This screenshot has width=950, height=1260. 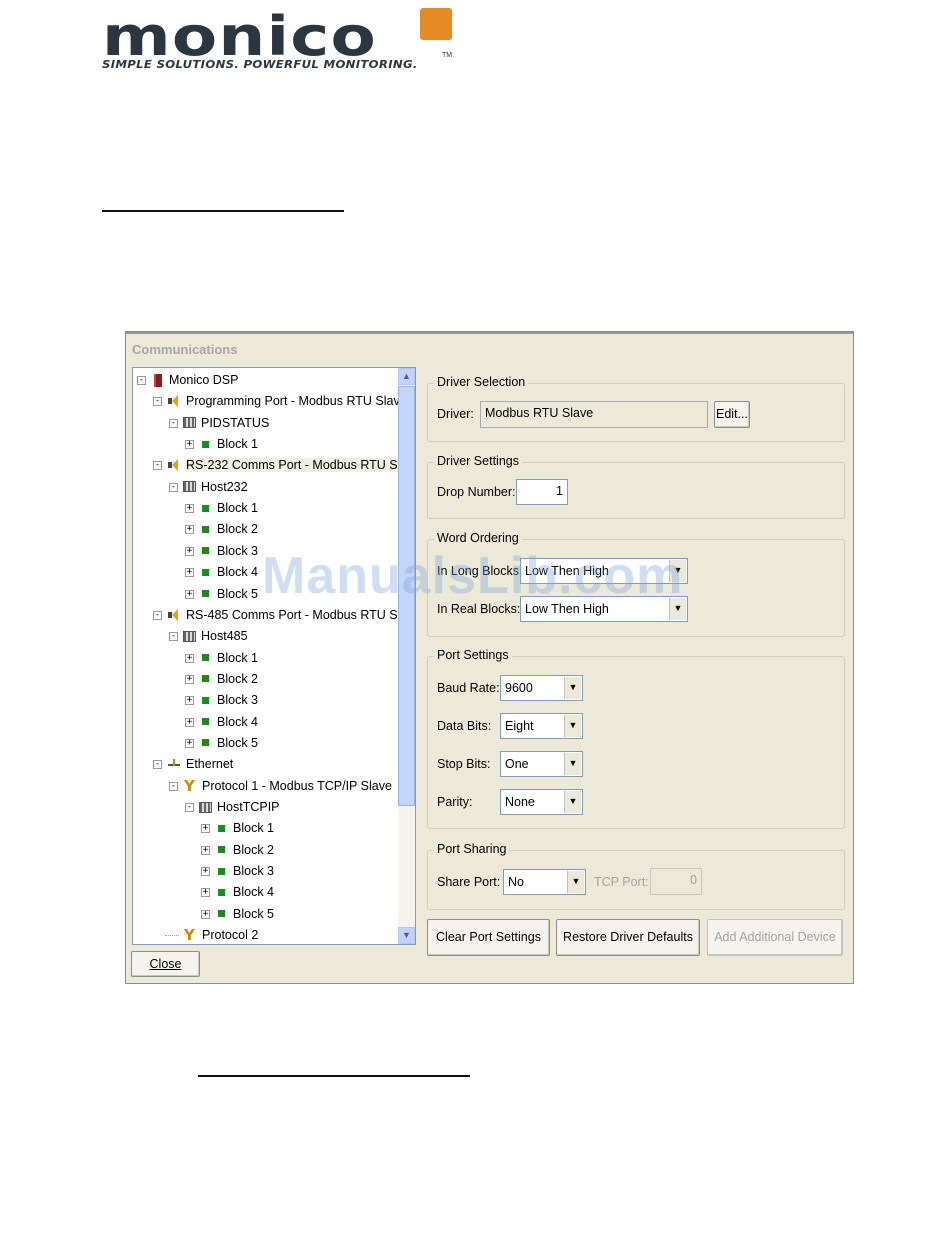 I want to click on restore-driver-defaults-button: Restore Driver Defaults, so click(x=628, y=937).